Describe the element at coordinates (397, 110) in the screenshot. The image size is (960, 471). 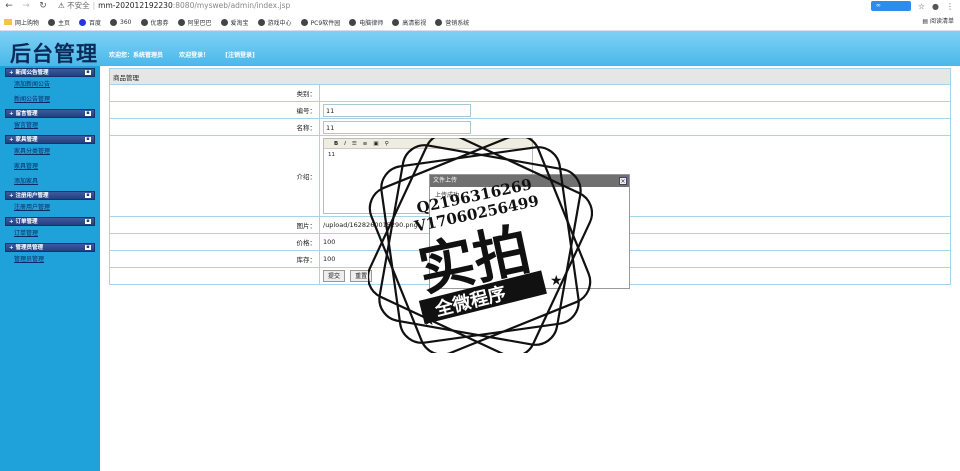
I see `code-input: 11` at that location.